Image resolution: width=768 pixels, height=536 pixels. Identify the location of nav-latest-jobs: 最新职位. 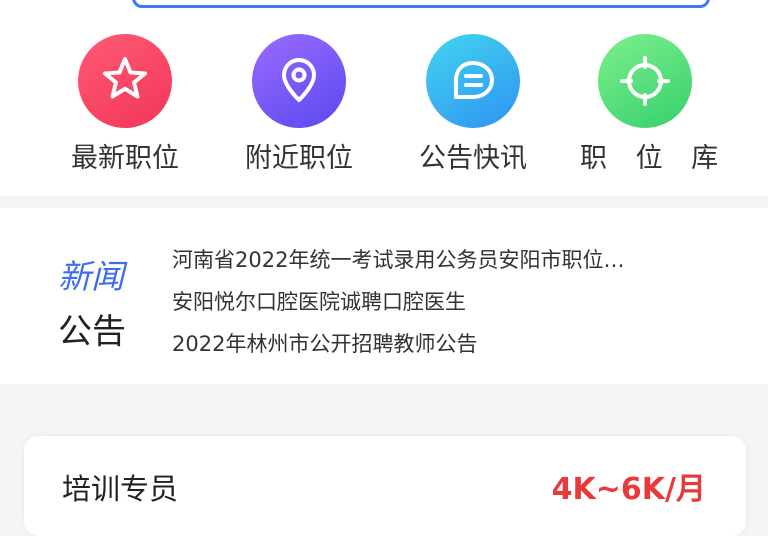
(125, 107).